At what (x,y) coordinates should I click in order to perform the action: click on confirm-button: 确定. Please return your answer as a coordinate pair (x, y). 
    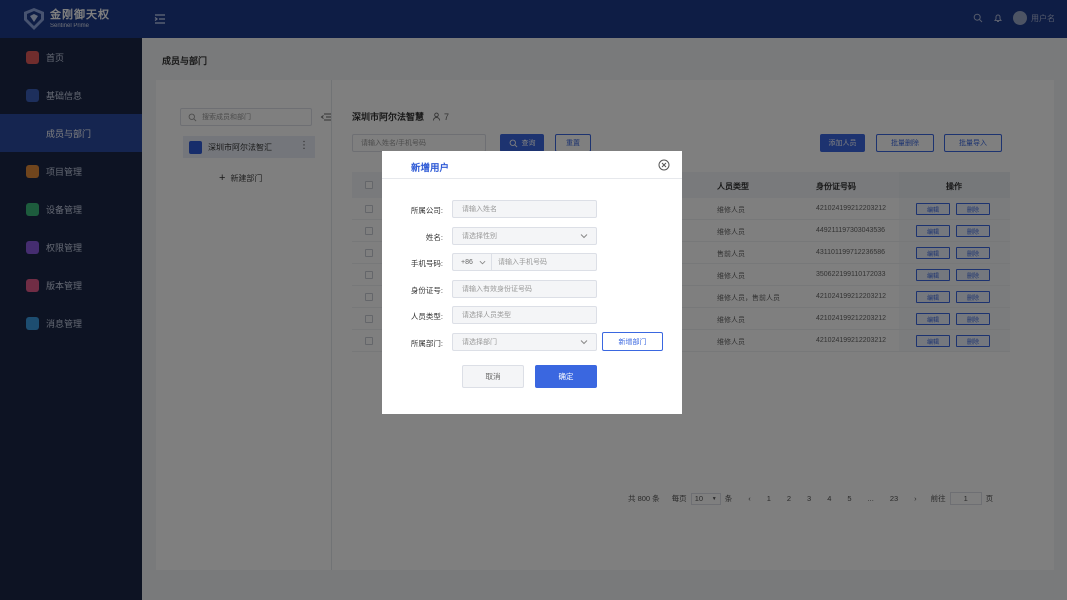
    Looking at the image, I should click on (566, 376).